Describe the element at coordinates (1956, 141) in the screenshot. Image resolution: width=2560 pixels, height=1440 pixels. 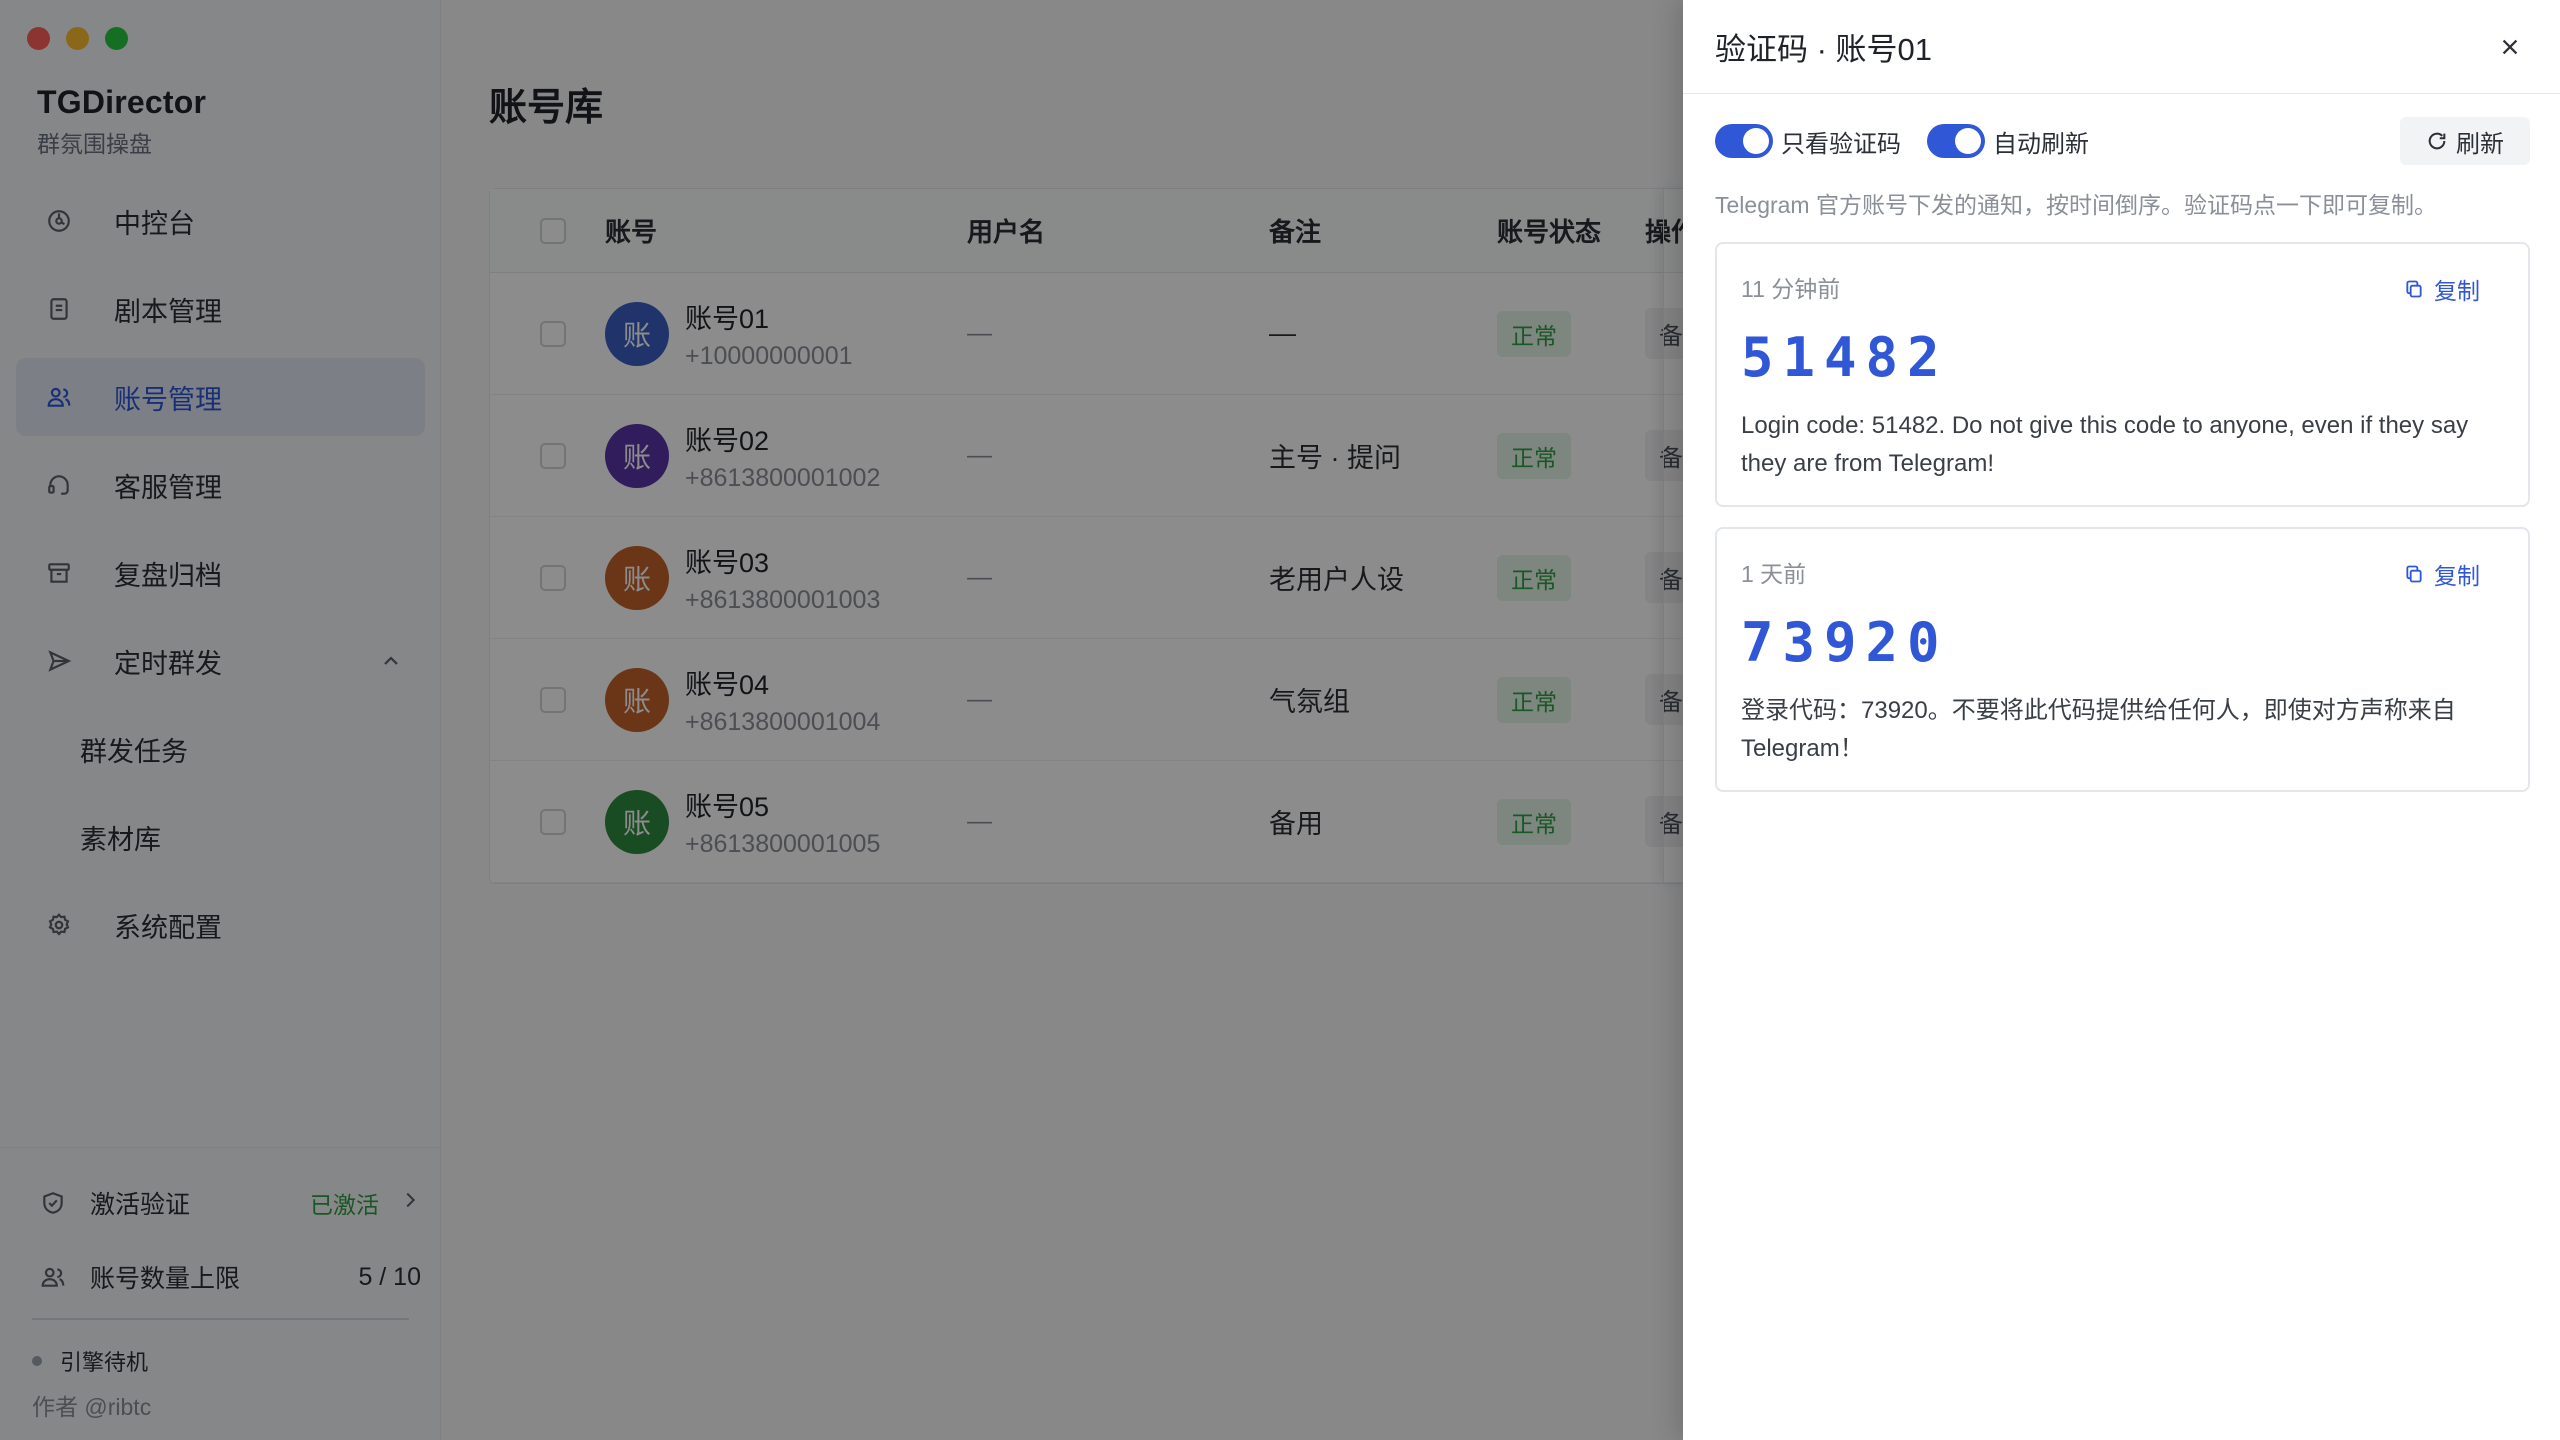
I see `auto-refresh-toggle` at that location.